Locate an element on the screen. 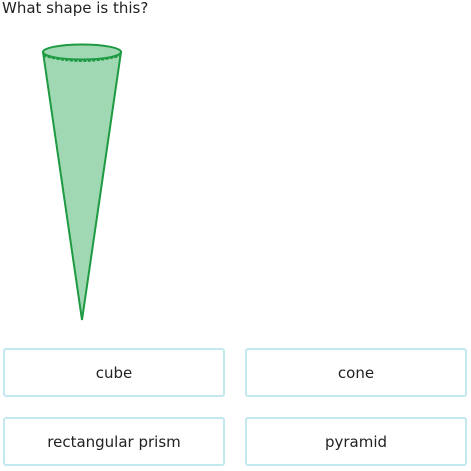 The image size is (471, 471). answer-cone-button: cone is located at coordinates (356, 372).